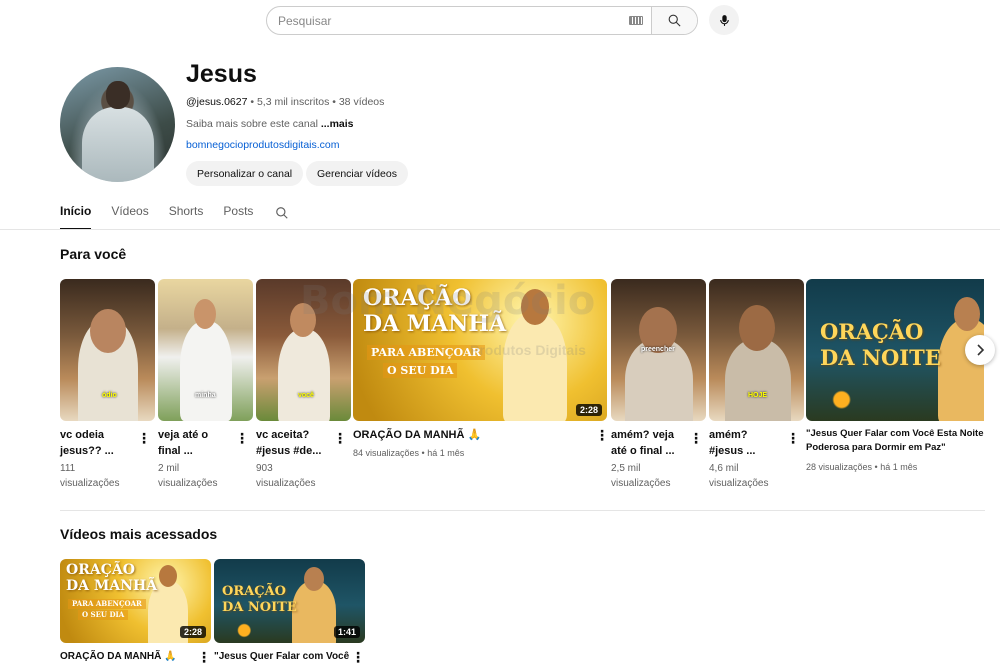 This screenshot has height=667, width=1000. I want to click on customize-channel-button: Personalizar o canal, so click(245, 173).